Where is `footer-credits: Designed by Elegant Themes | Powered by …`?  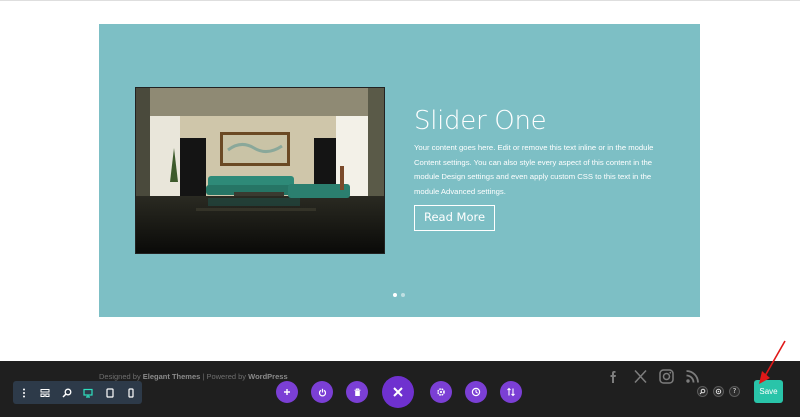 footer-credits: Designed by Elegant Themes | Powered by … is located at coordinates (193, 376).